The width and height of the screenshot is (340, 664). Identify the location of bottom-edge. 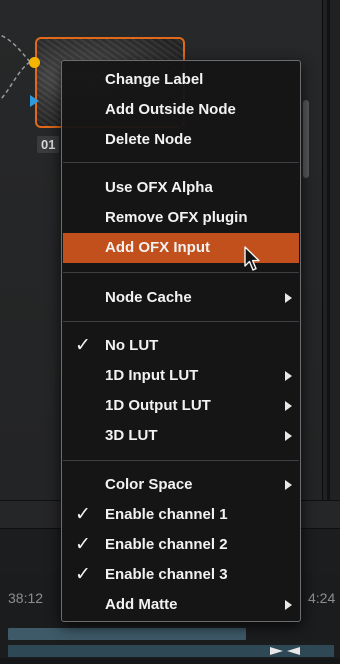
(170, 661).